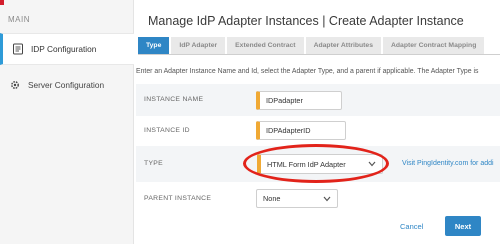  I want to click on type-label: TYPE, so click(153, 163).